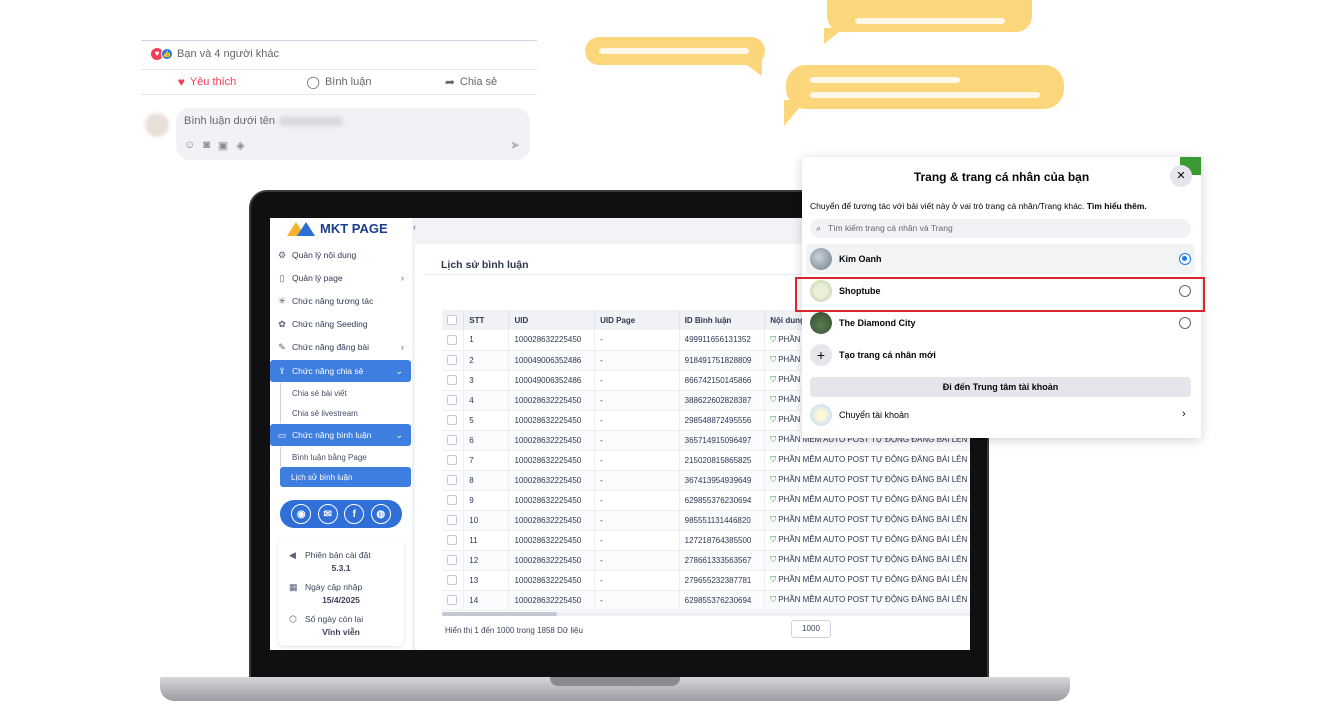 Image resolution: width=1343 pixels, height=705 pixels. I want to click on globe-icon: ◍, so click(380, 514).